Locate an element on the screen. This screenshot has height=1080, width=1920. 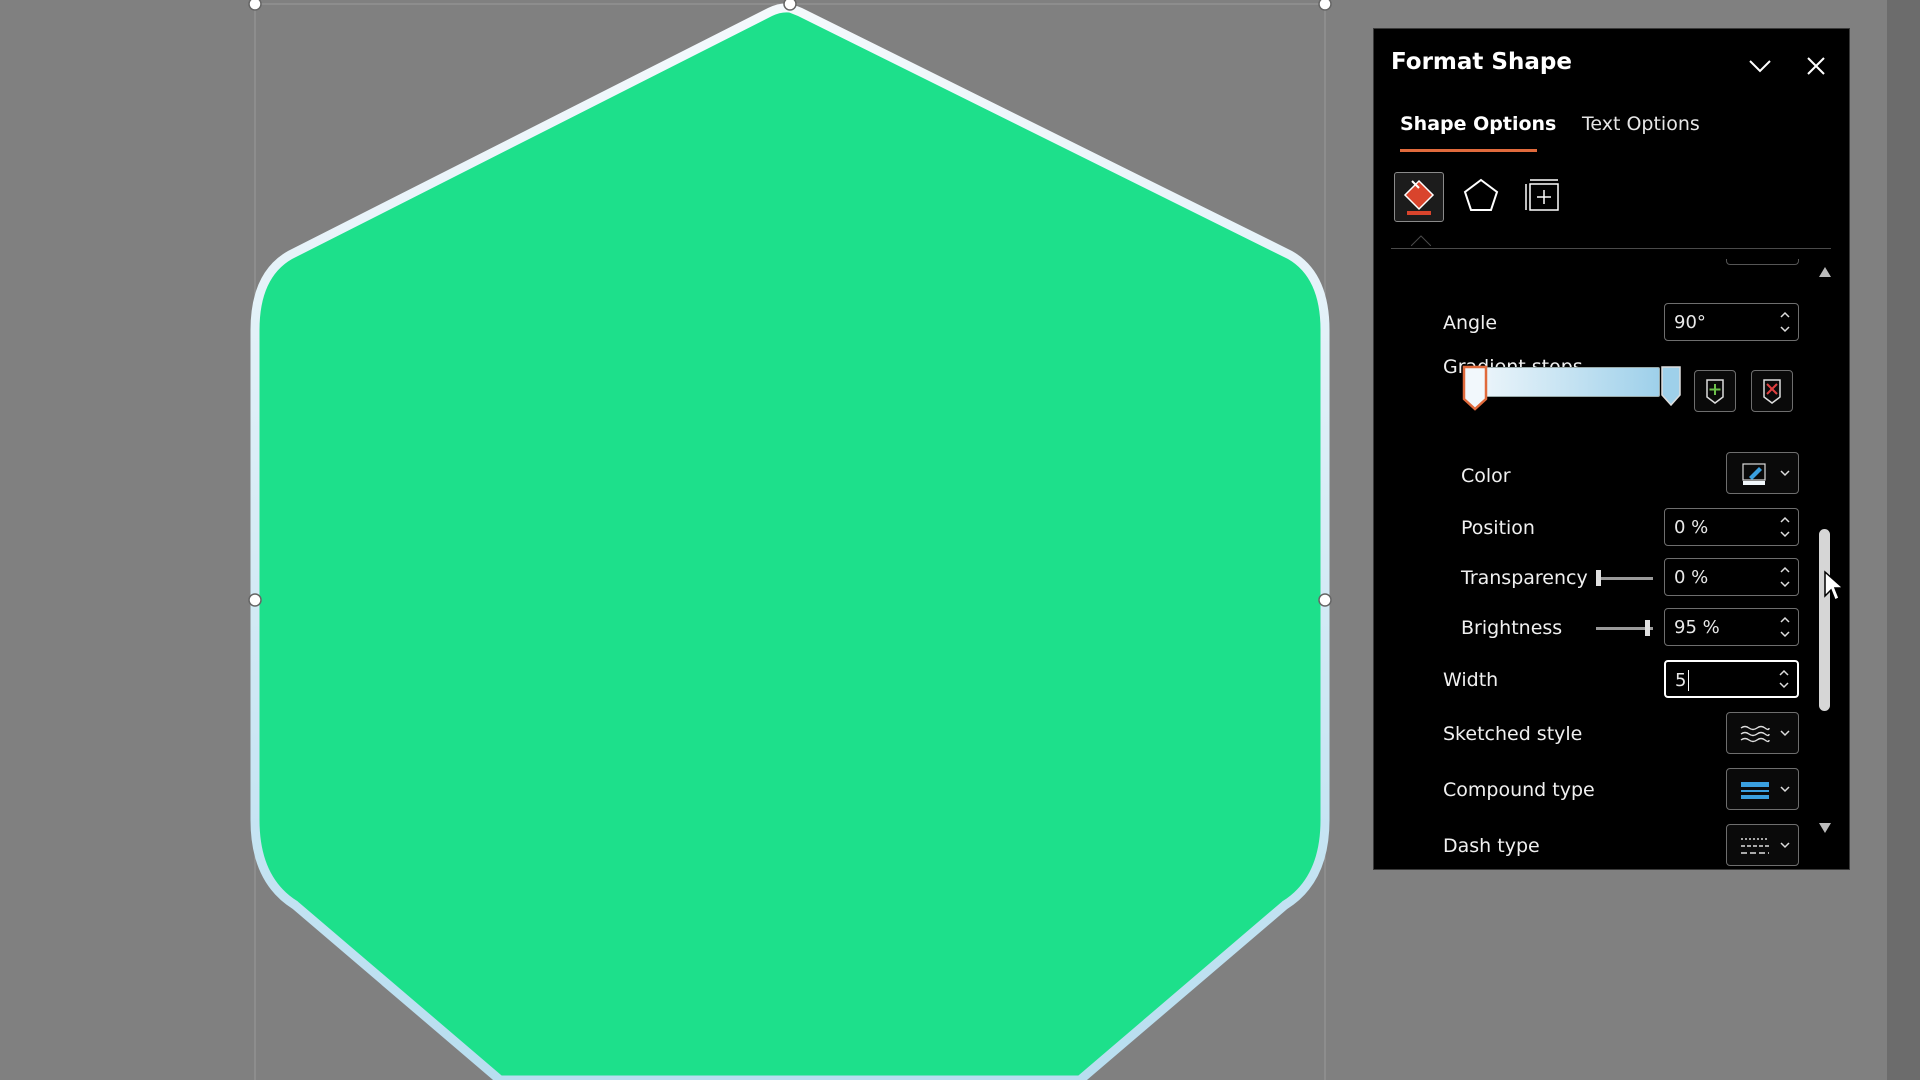
compound-type-dropdown is located at coordinates (1762, 789).